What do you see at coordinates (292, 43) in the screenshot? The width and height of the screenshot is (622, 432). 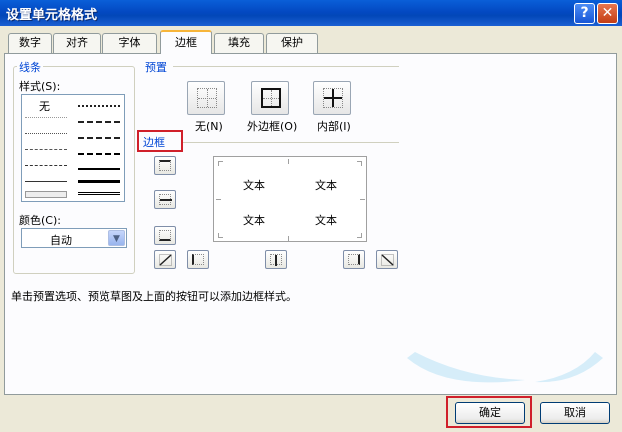 I see `tab-protection: 保护` at bounding box center [292, 43].